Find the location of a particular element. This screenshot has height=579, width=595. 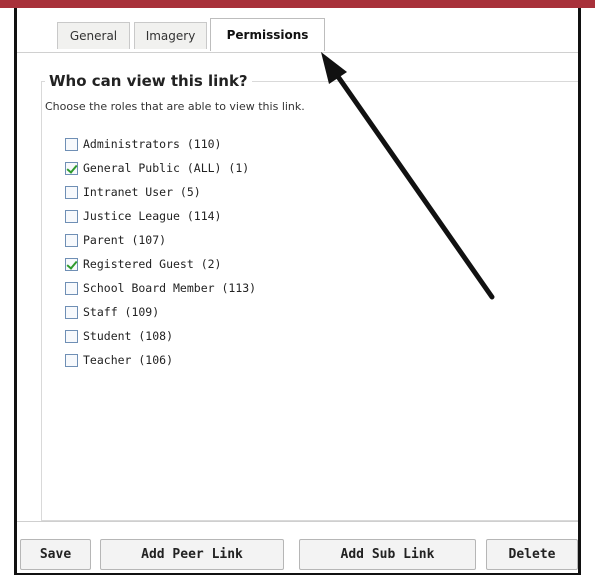

top-accent-bar is located at coordinates (297, 4).